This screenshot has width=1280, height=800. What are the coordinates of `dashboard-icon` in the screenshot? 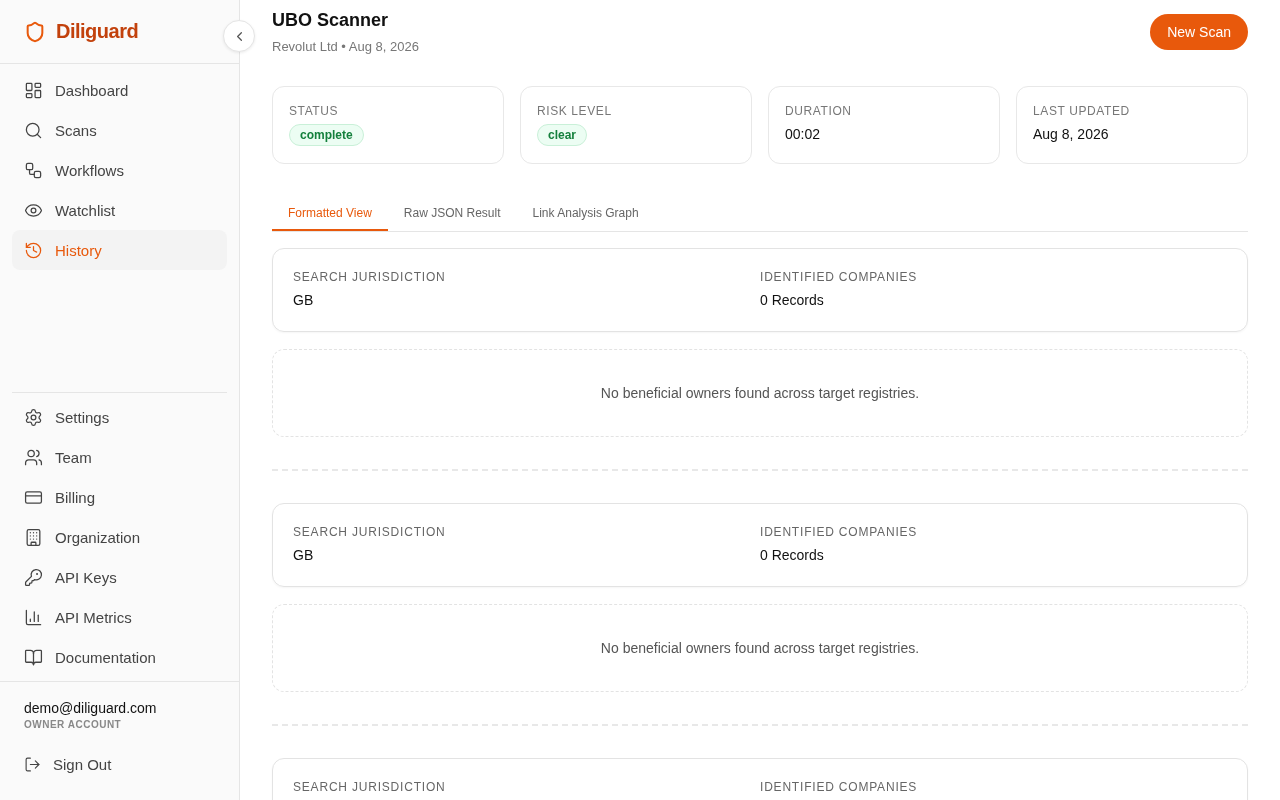 It's located at (33, 90).